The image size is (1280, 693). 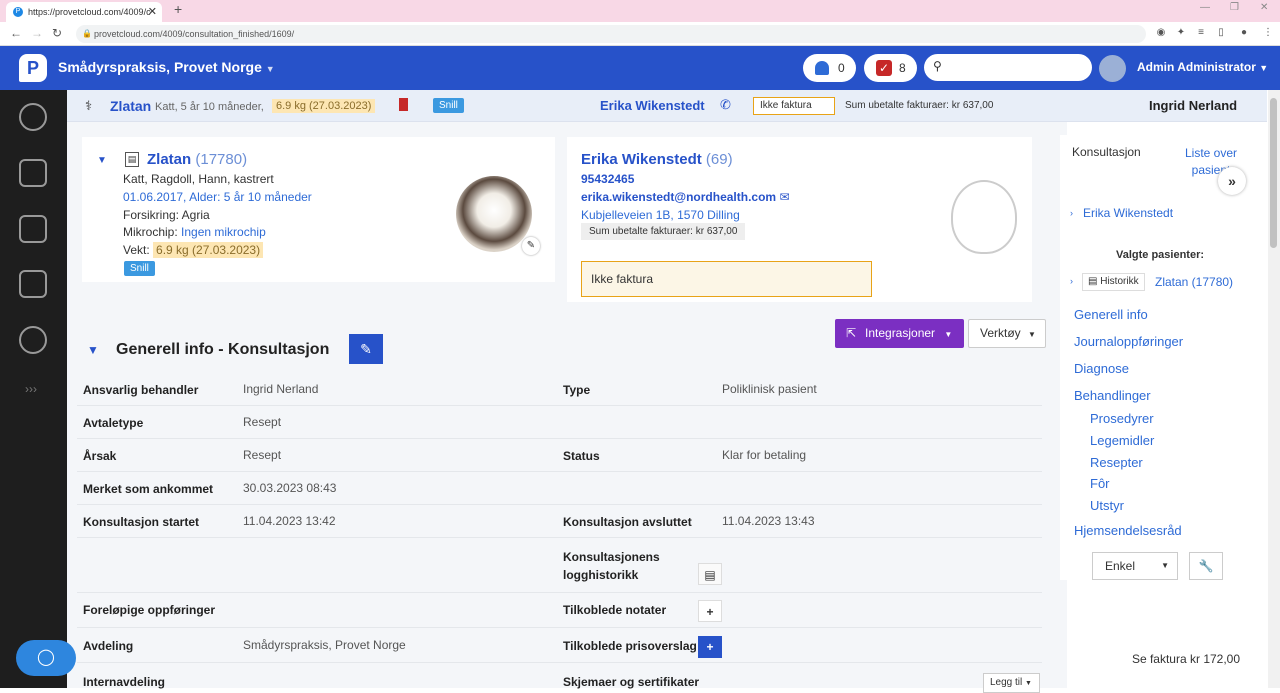 I want to click on patient-id: (17780), so click(x=221, y=159).